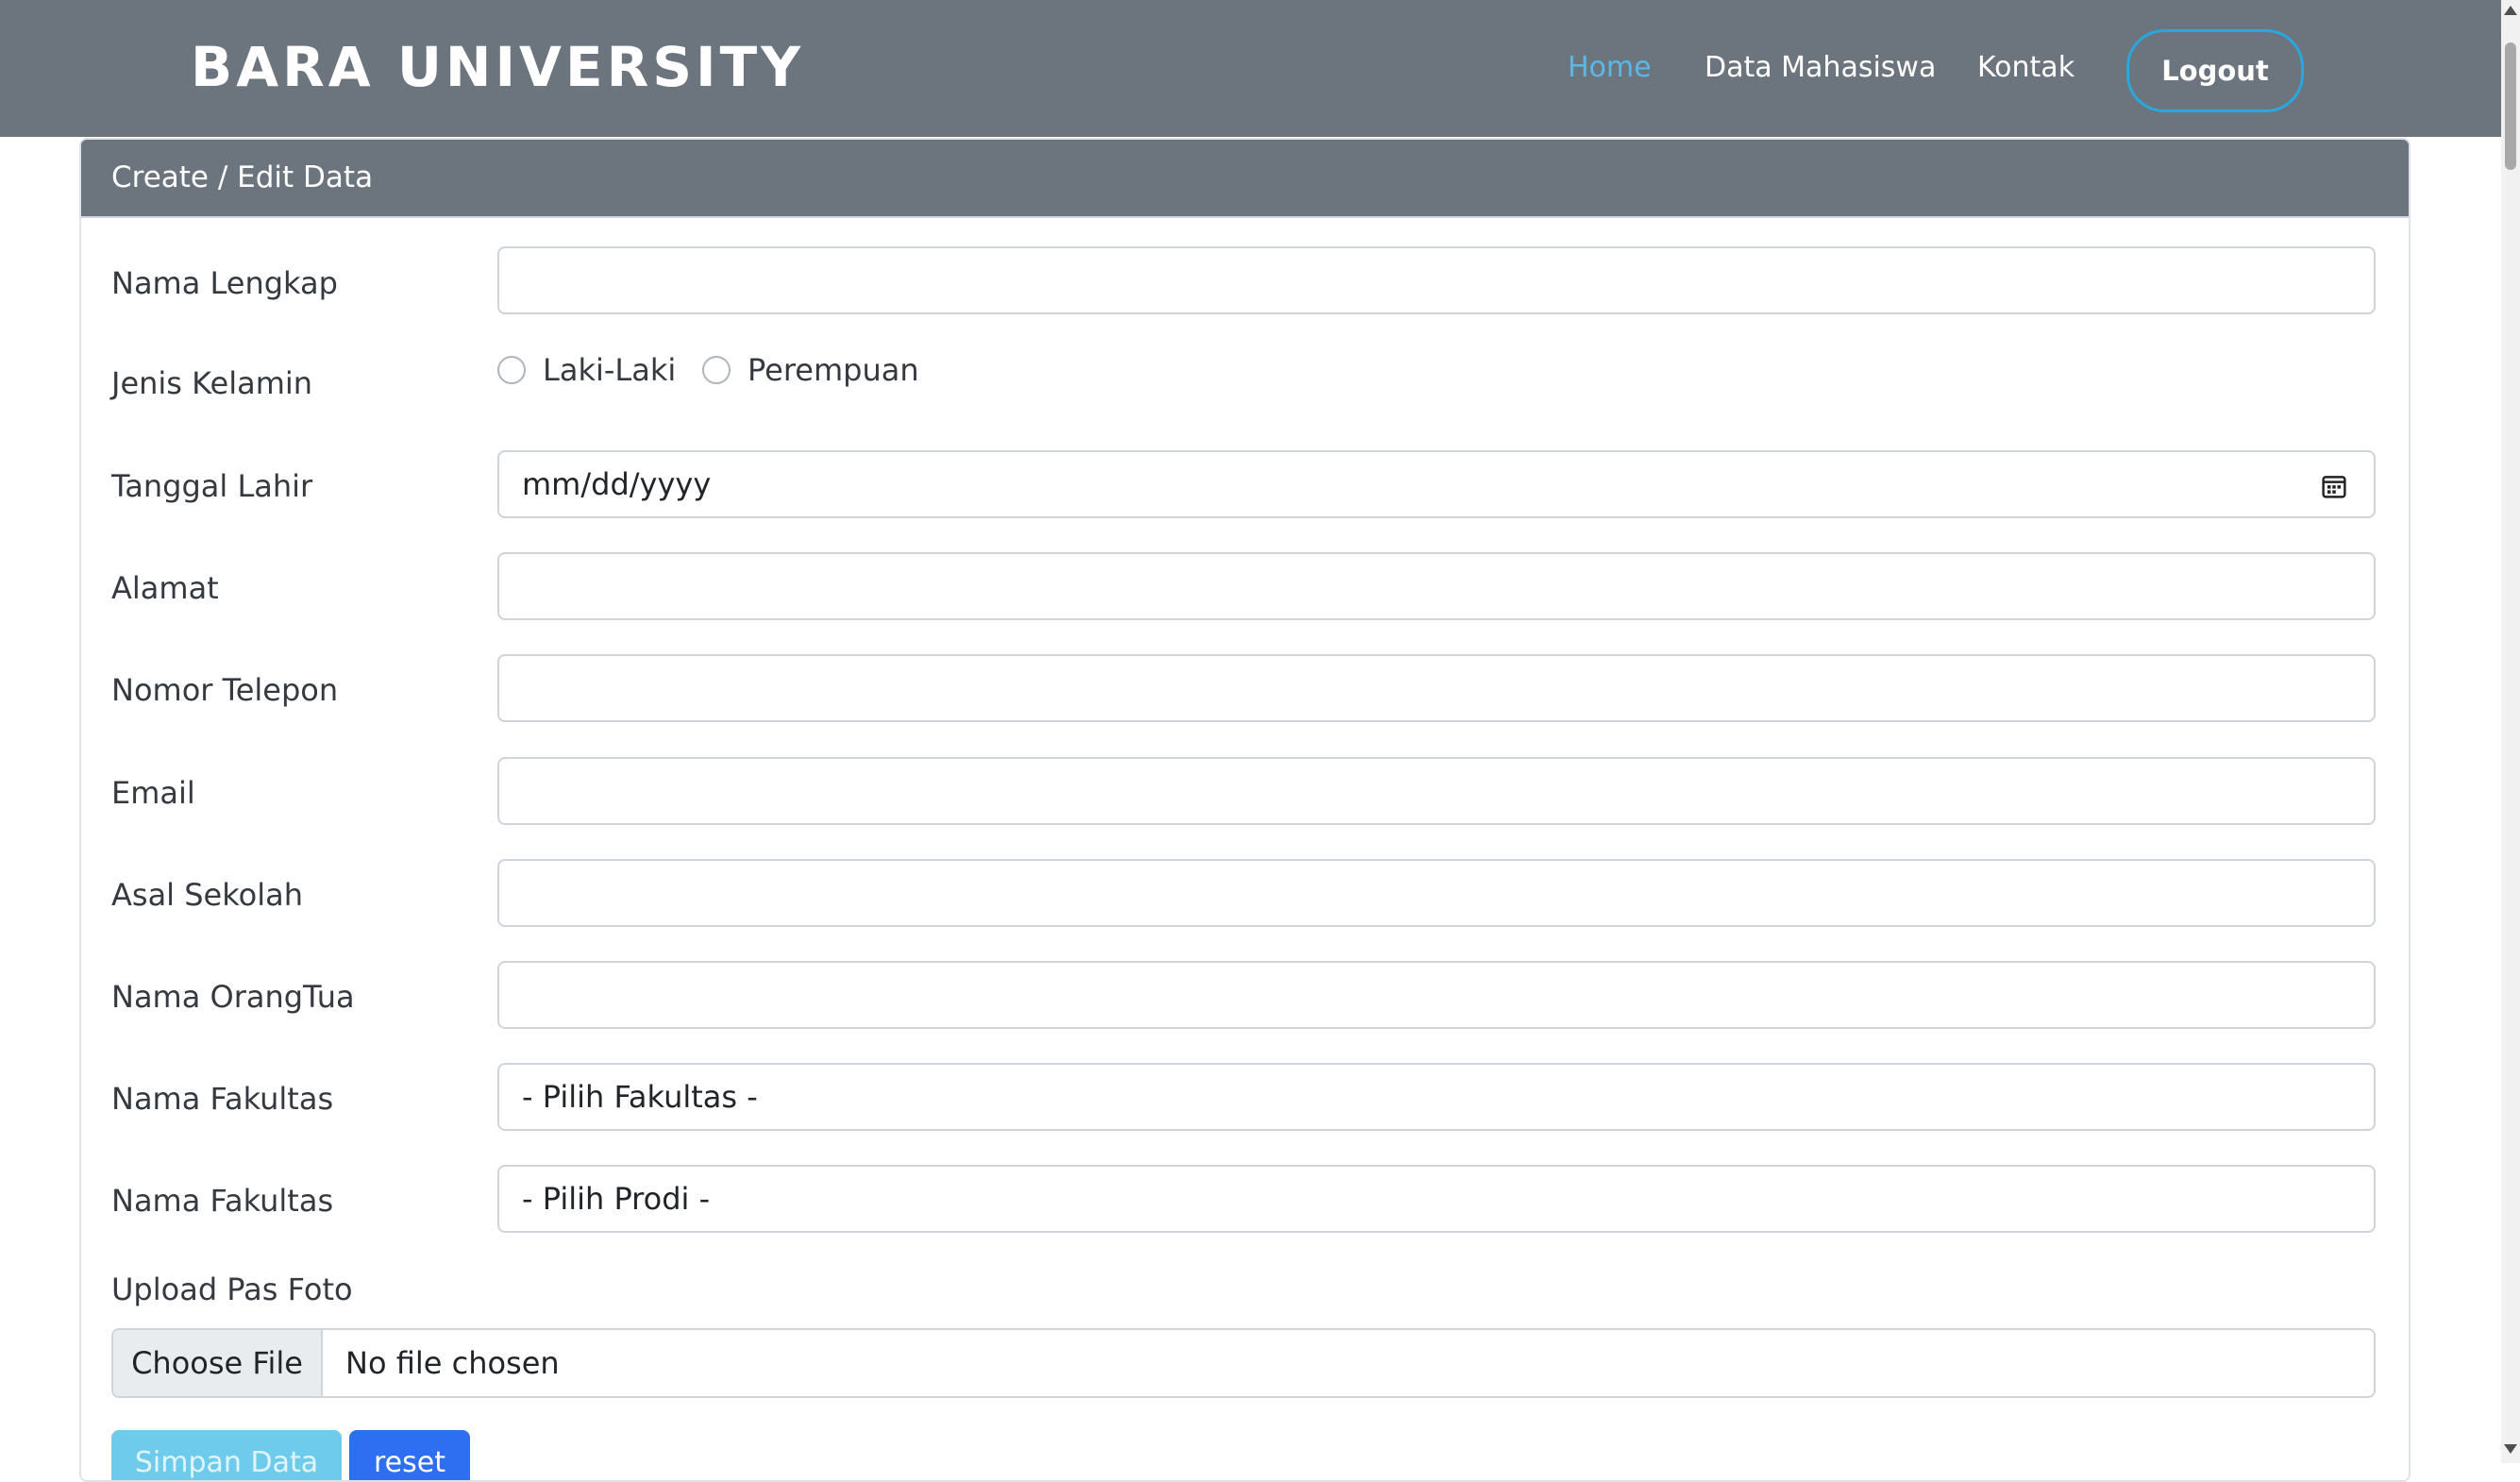 The image size is (2520, 1482). What do you see at coordinates (498, 67) in the screenshot?
I see `brand-logo: BARA UNIVERSITY` at bounding box center [498, 67].